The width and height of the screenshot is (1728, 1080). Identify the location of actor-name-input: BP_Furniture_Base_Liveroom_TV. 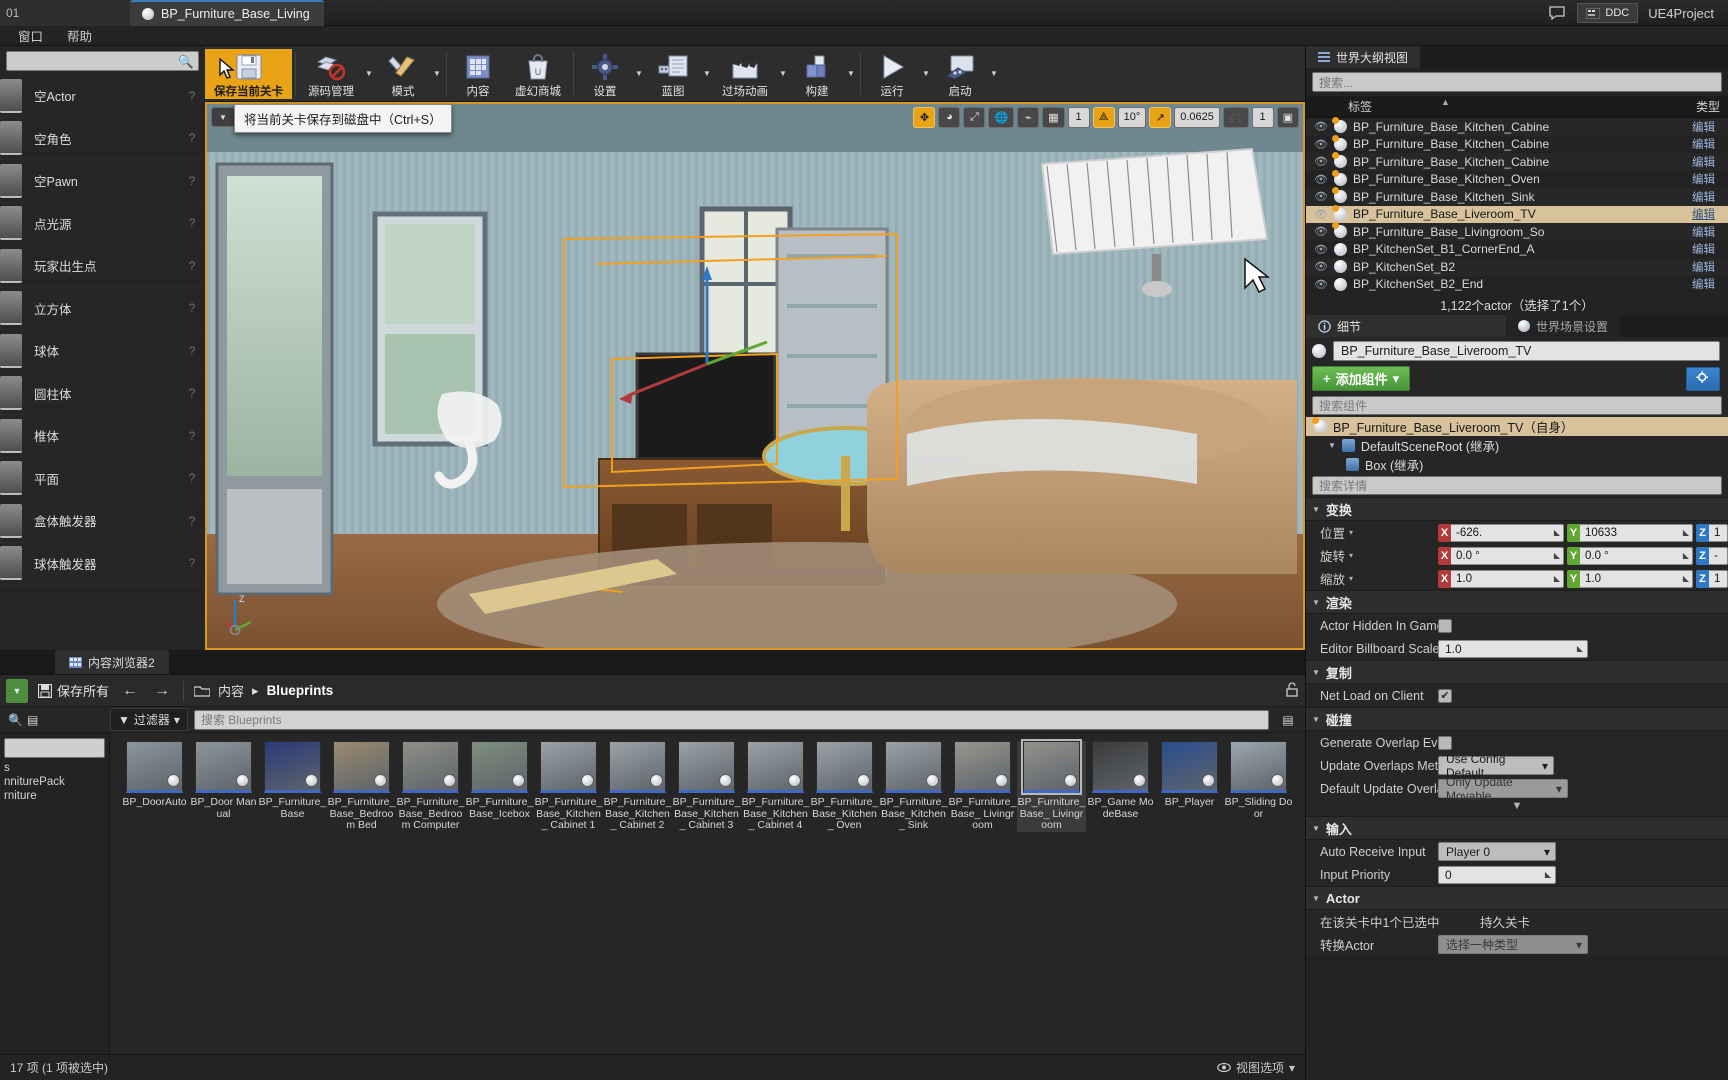
(1526, 351).